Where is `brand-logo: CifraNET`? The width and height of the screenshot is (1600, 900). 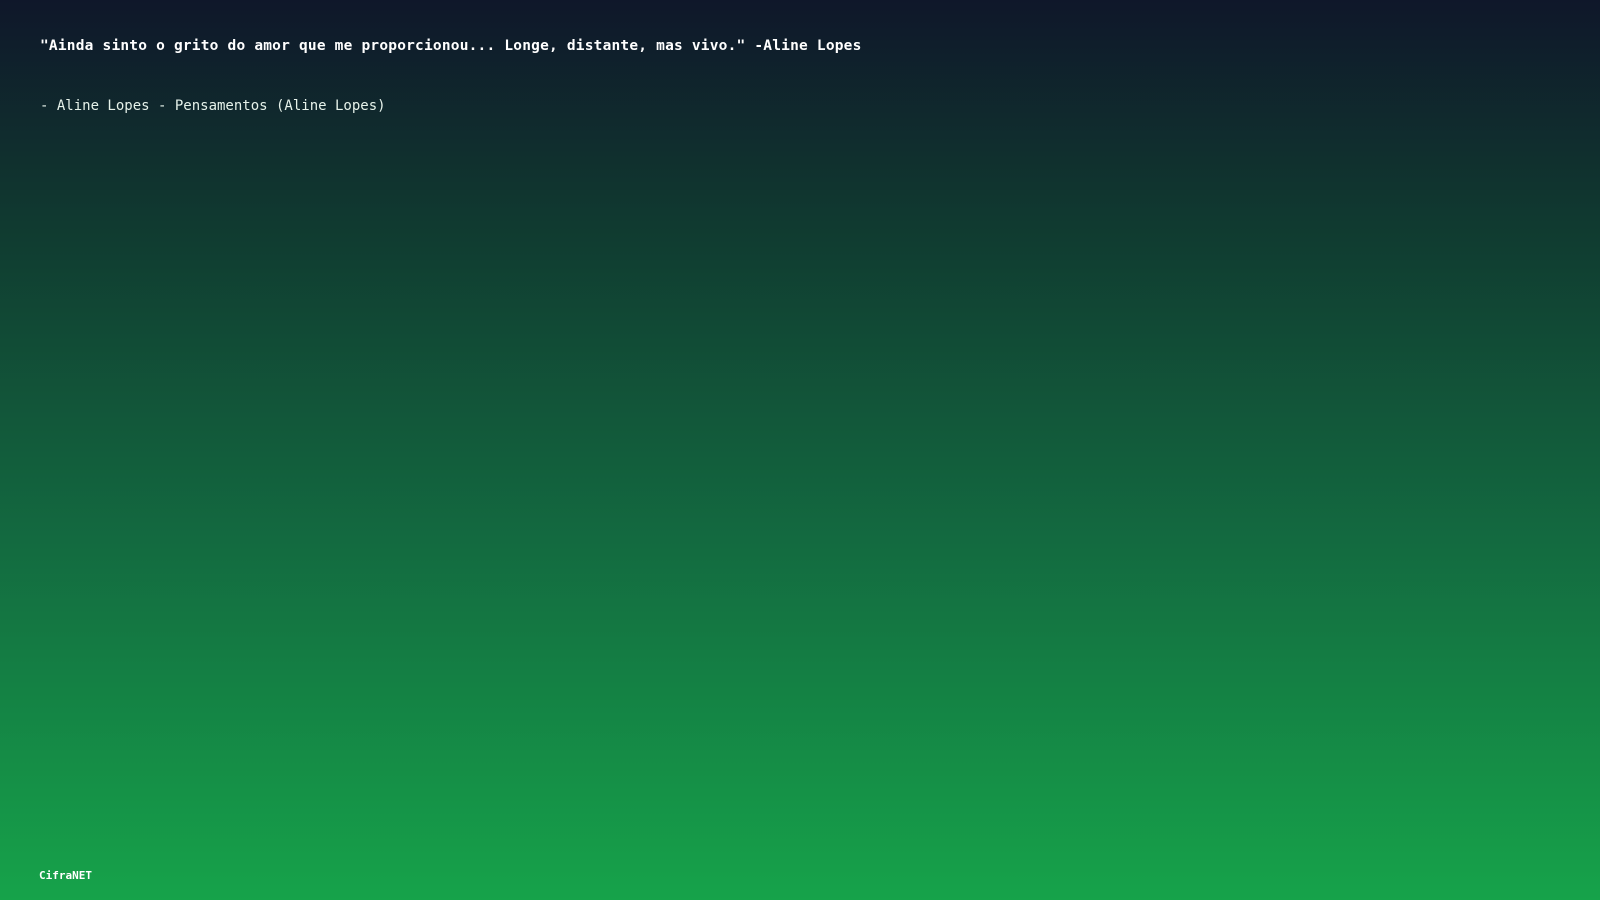 brand-logo: CifraNET is located at coordinates (65, 875).